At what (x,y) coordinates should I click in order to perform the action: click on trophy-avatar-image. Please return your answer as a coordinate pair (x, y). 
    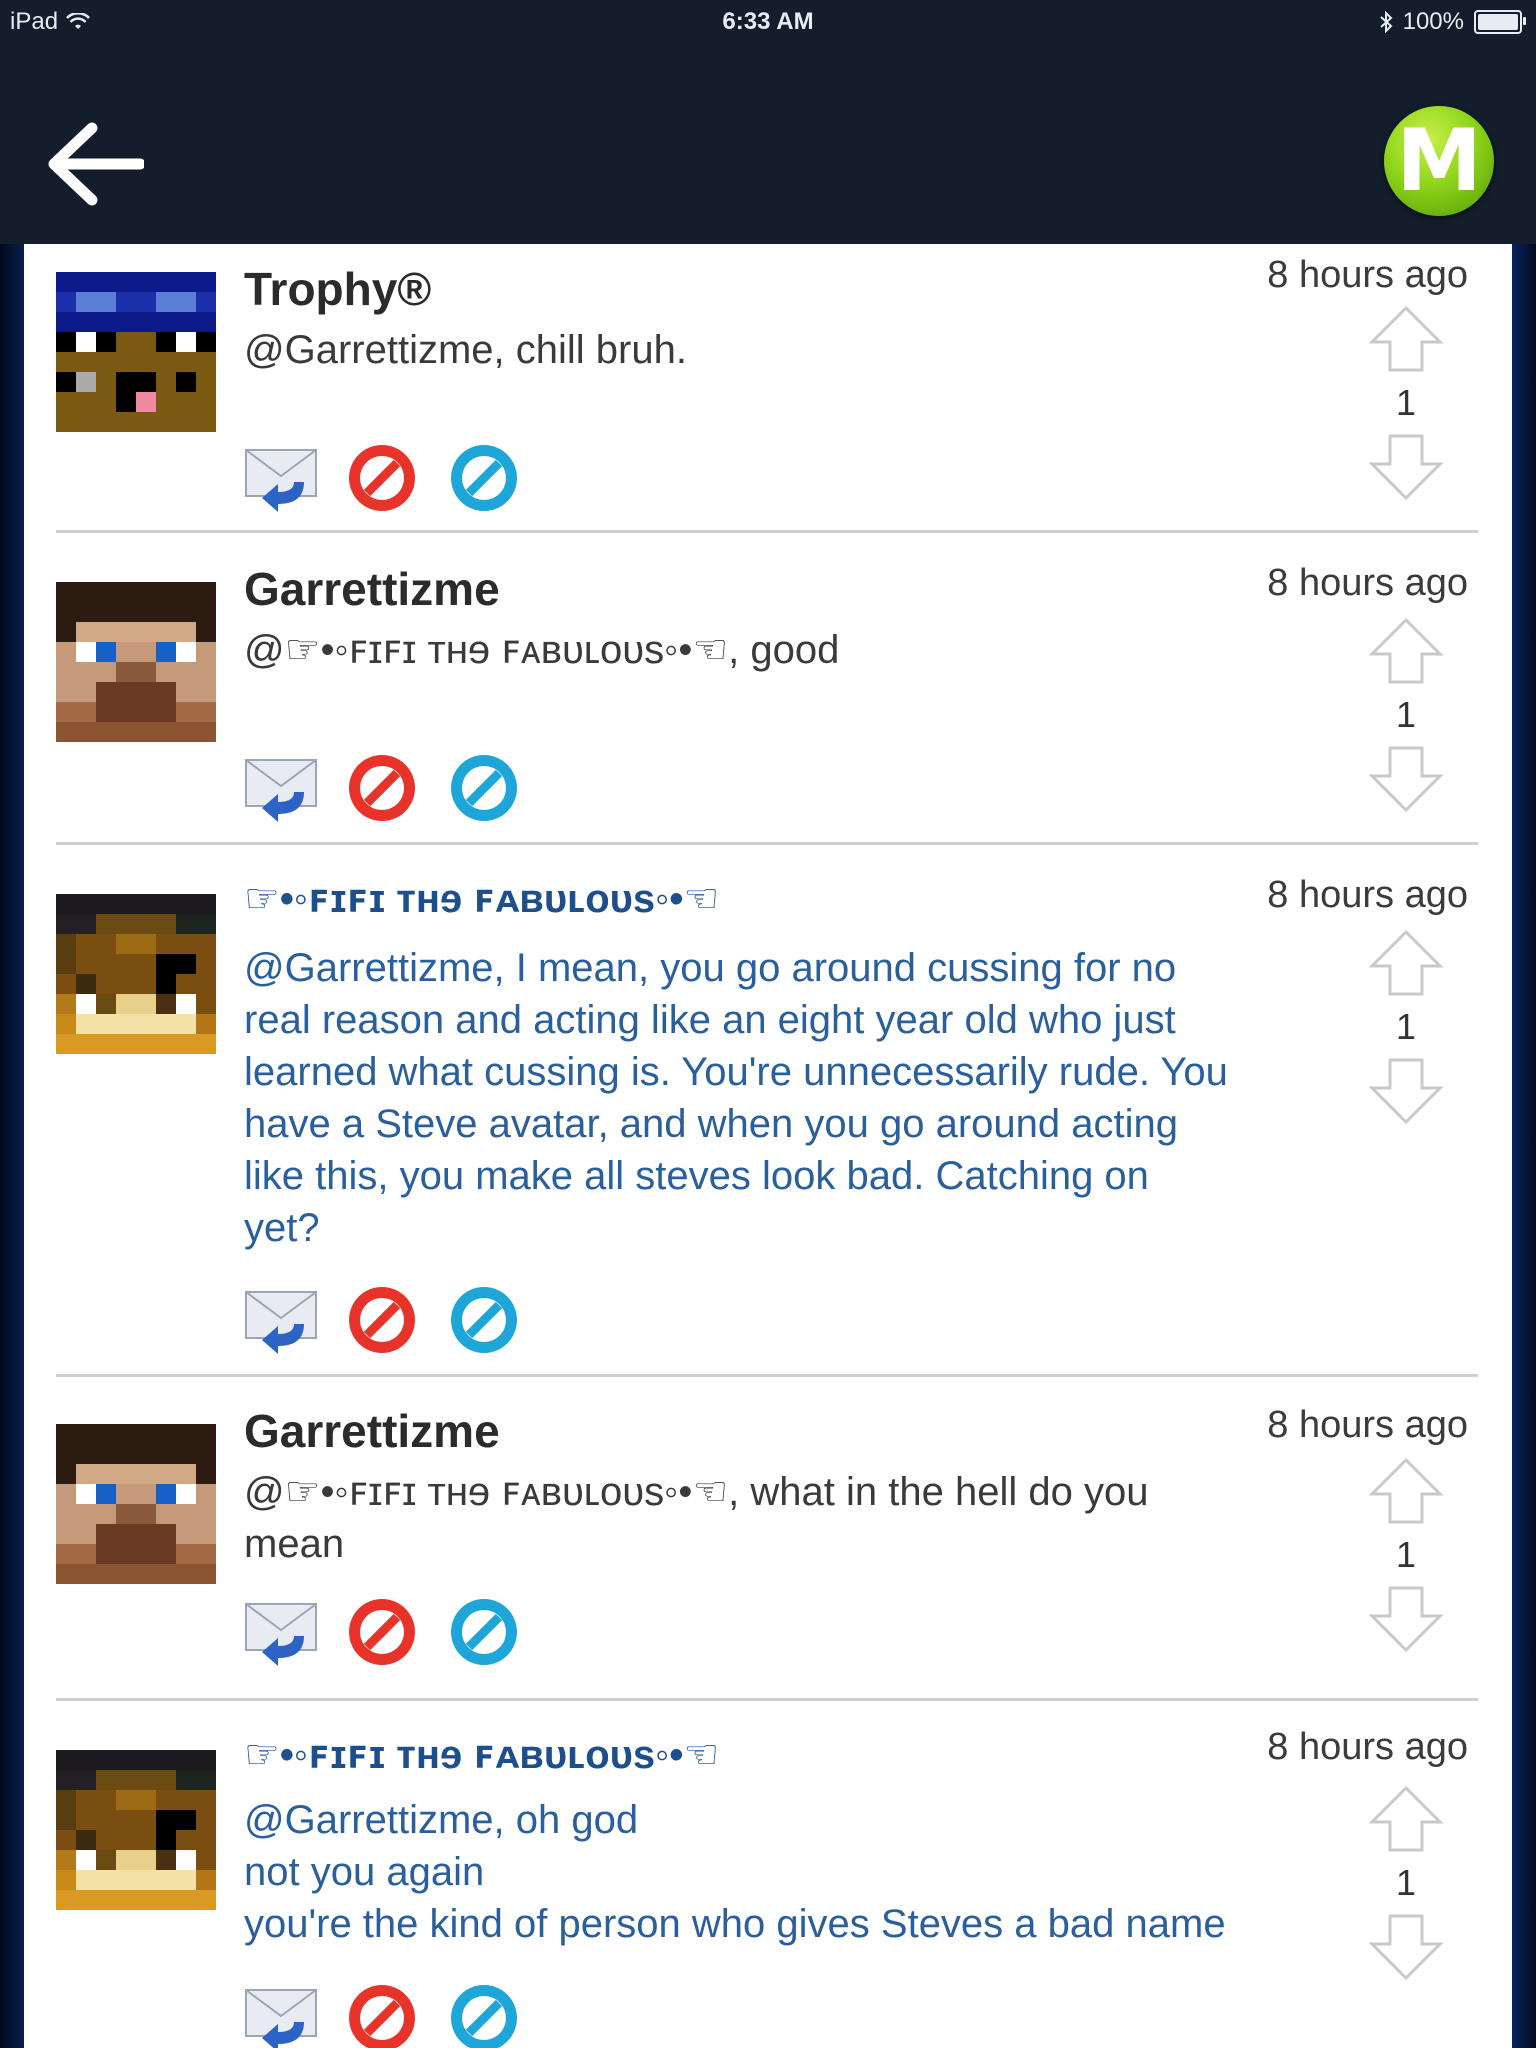
    Looking at the image, I should click on (136, 352).